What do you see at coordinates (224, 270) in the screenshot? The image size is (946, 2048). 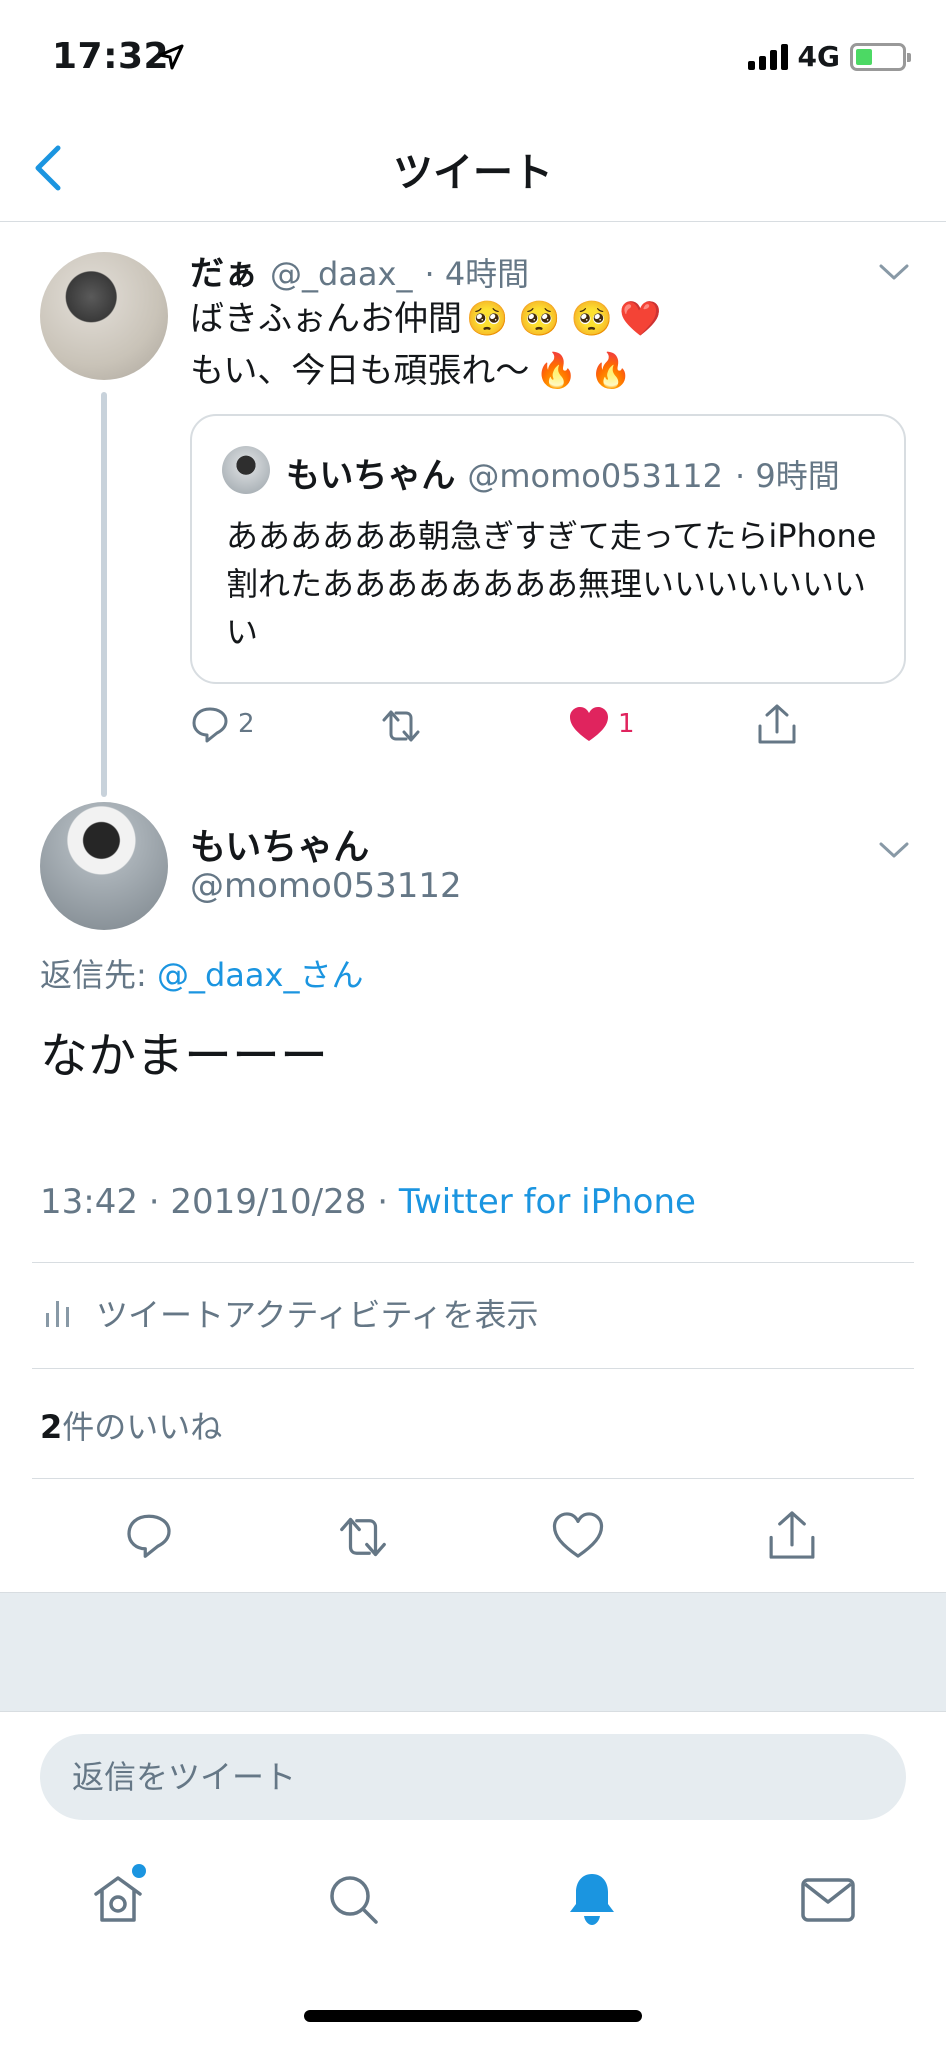 I see `author-name: だぁ` at bounding box center [224, 270].